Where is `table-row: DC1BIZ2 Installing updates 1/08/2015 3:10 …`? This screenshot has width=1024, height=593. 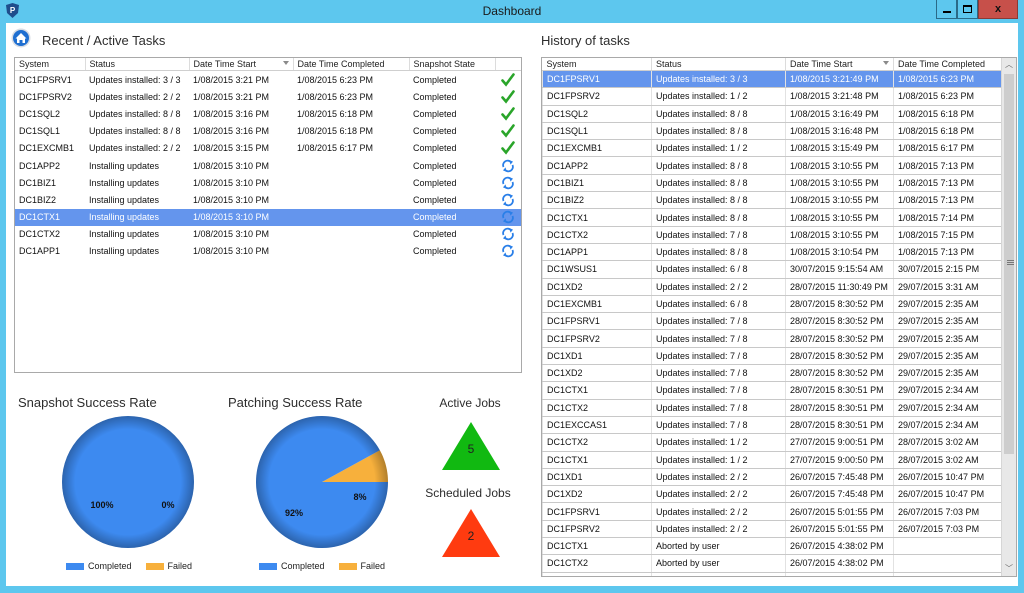
table-row: DC1BIZ2 Installing updates 1/08/2015 3:10 … is located at coordinates (268, 199).